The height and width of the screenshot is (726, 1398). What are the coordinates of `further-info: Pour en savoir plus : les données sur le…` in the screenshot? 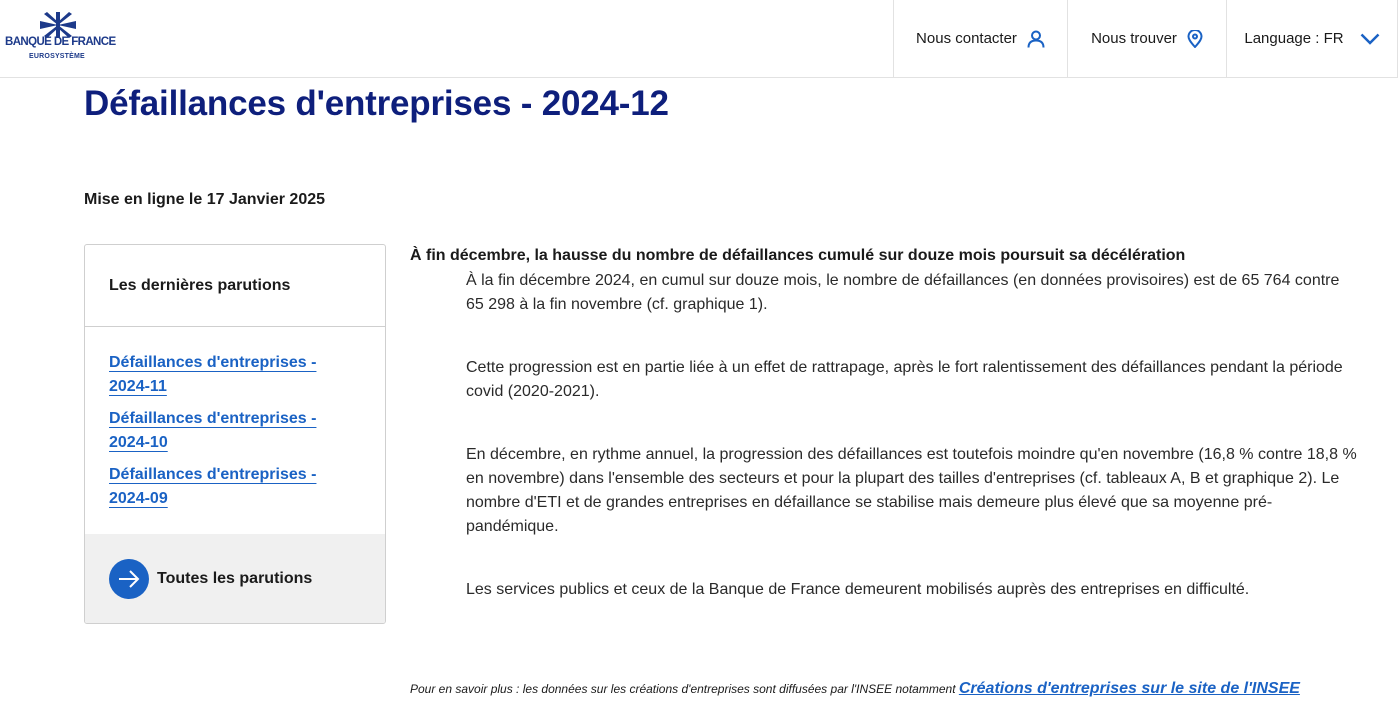 It's located at (900, 689).